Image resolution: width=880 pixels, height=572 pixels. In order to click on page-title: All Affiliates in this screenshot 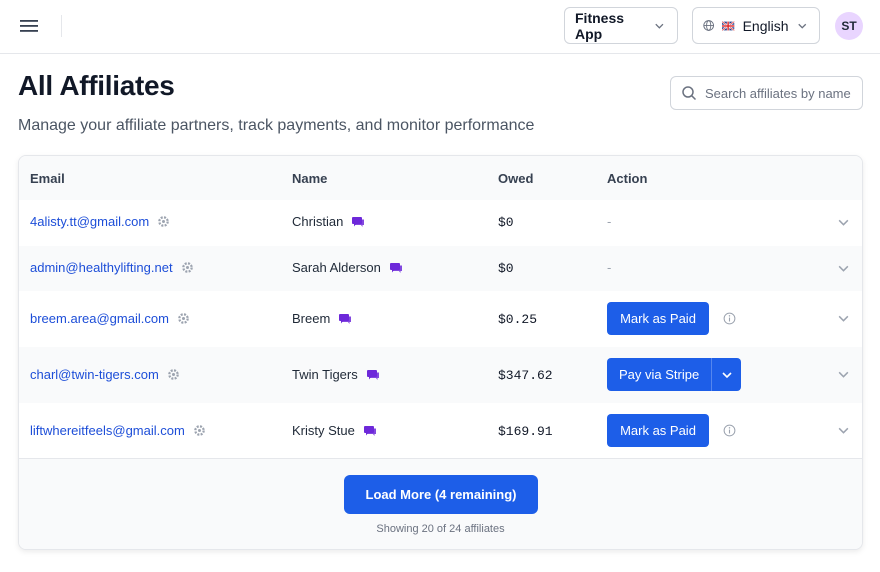, I will do `click(96, 85)`.